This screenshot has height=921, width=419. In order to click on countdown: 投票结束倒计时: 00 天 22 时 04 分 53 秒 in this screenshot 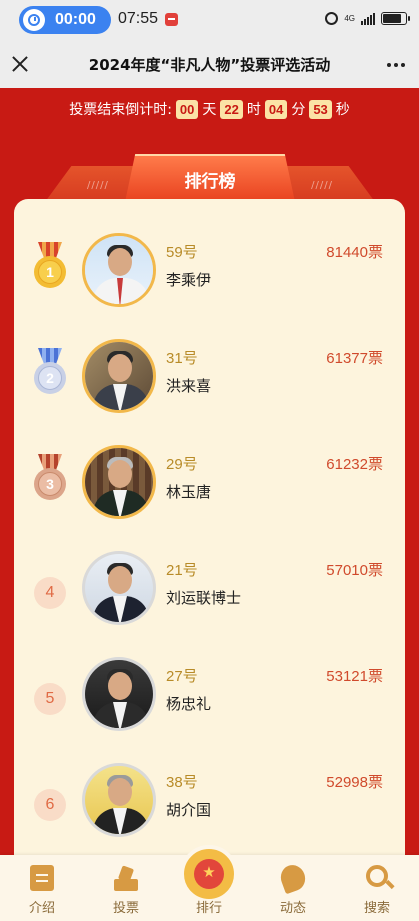, I will do `click(209, 109)`.